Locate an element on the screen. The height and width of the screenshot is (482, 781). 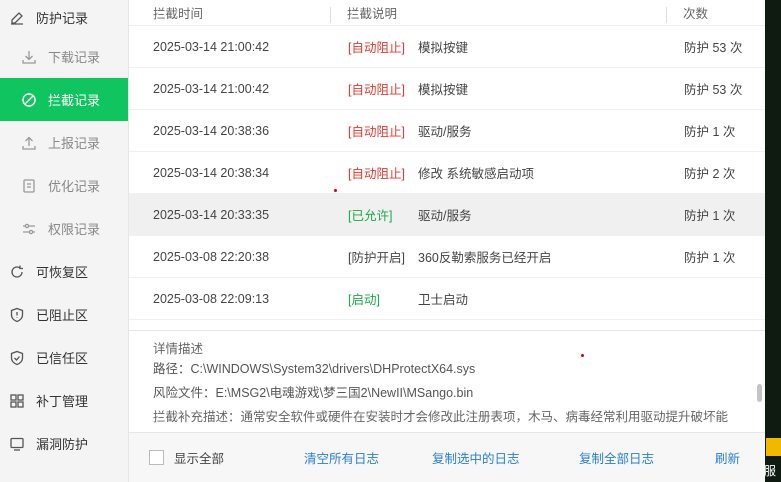
upload-icon is located at coordinates (29, 143).